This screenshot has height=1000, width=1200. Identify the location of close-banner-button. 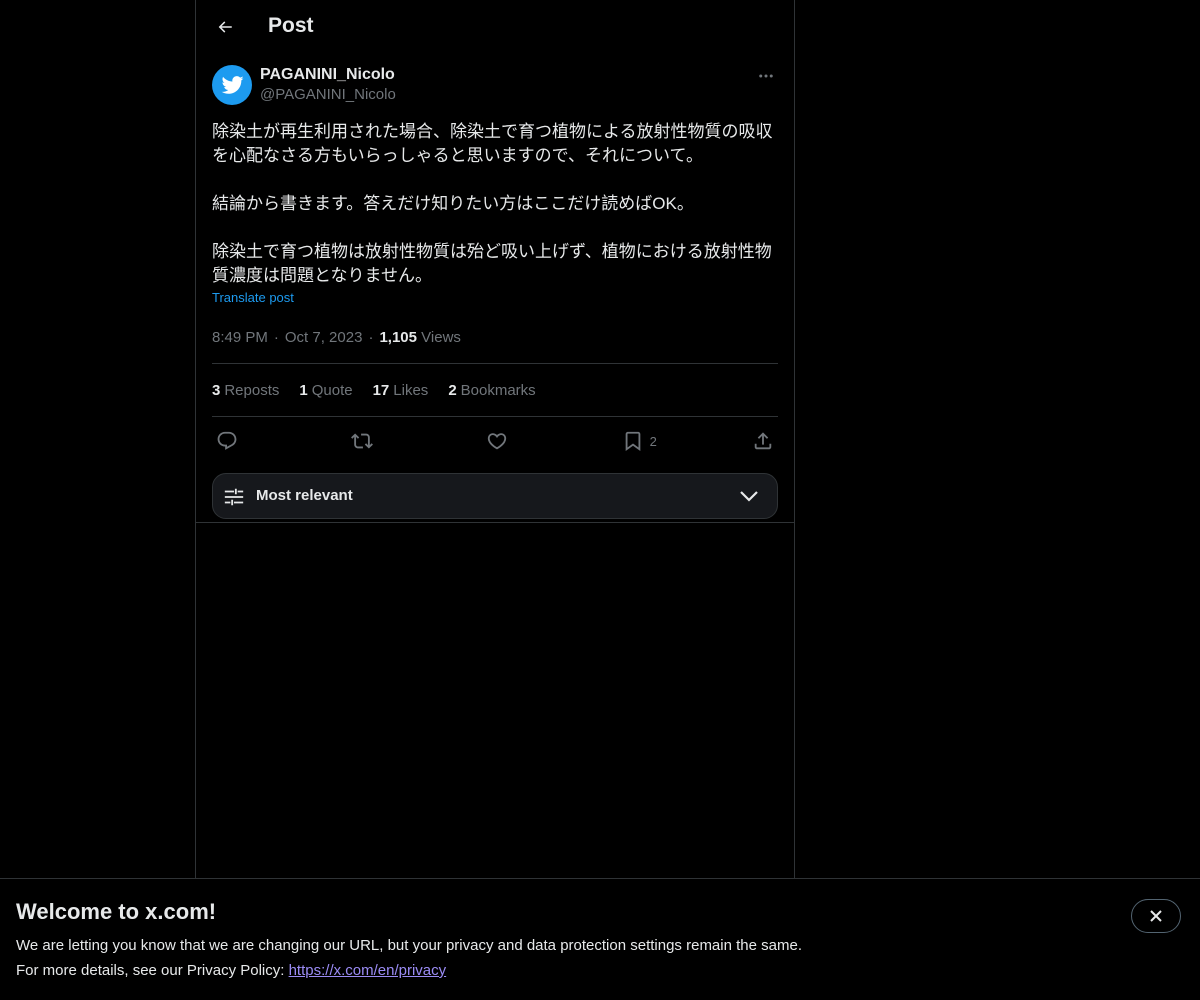
(1156, 916).